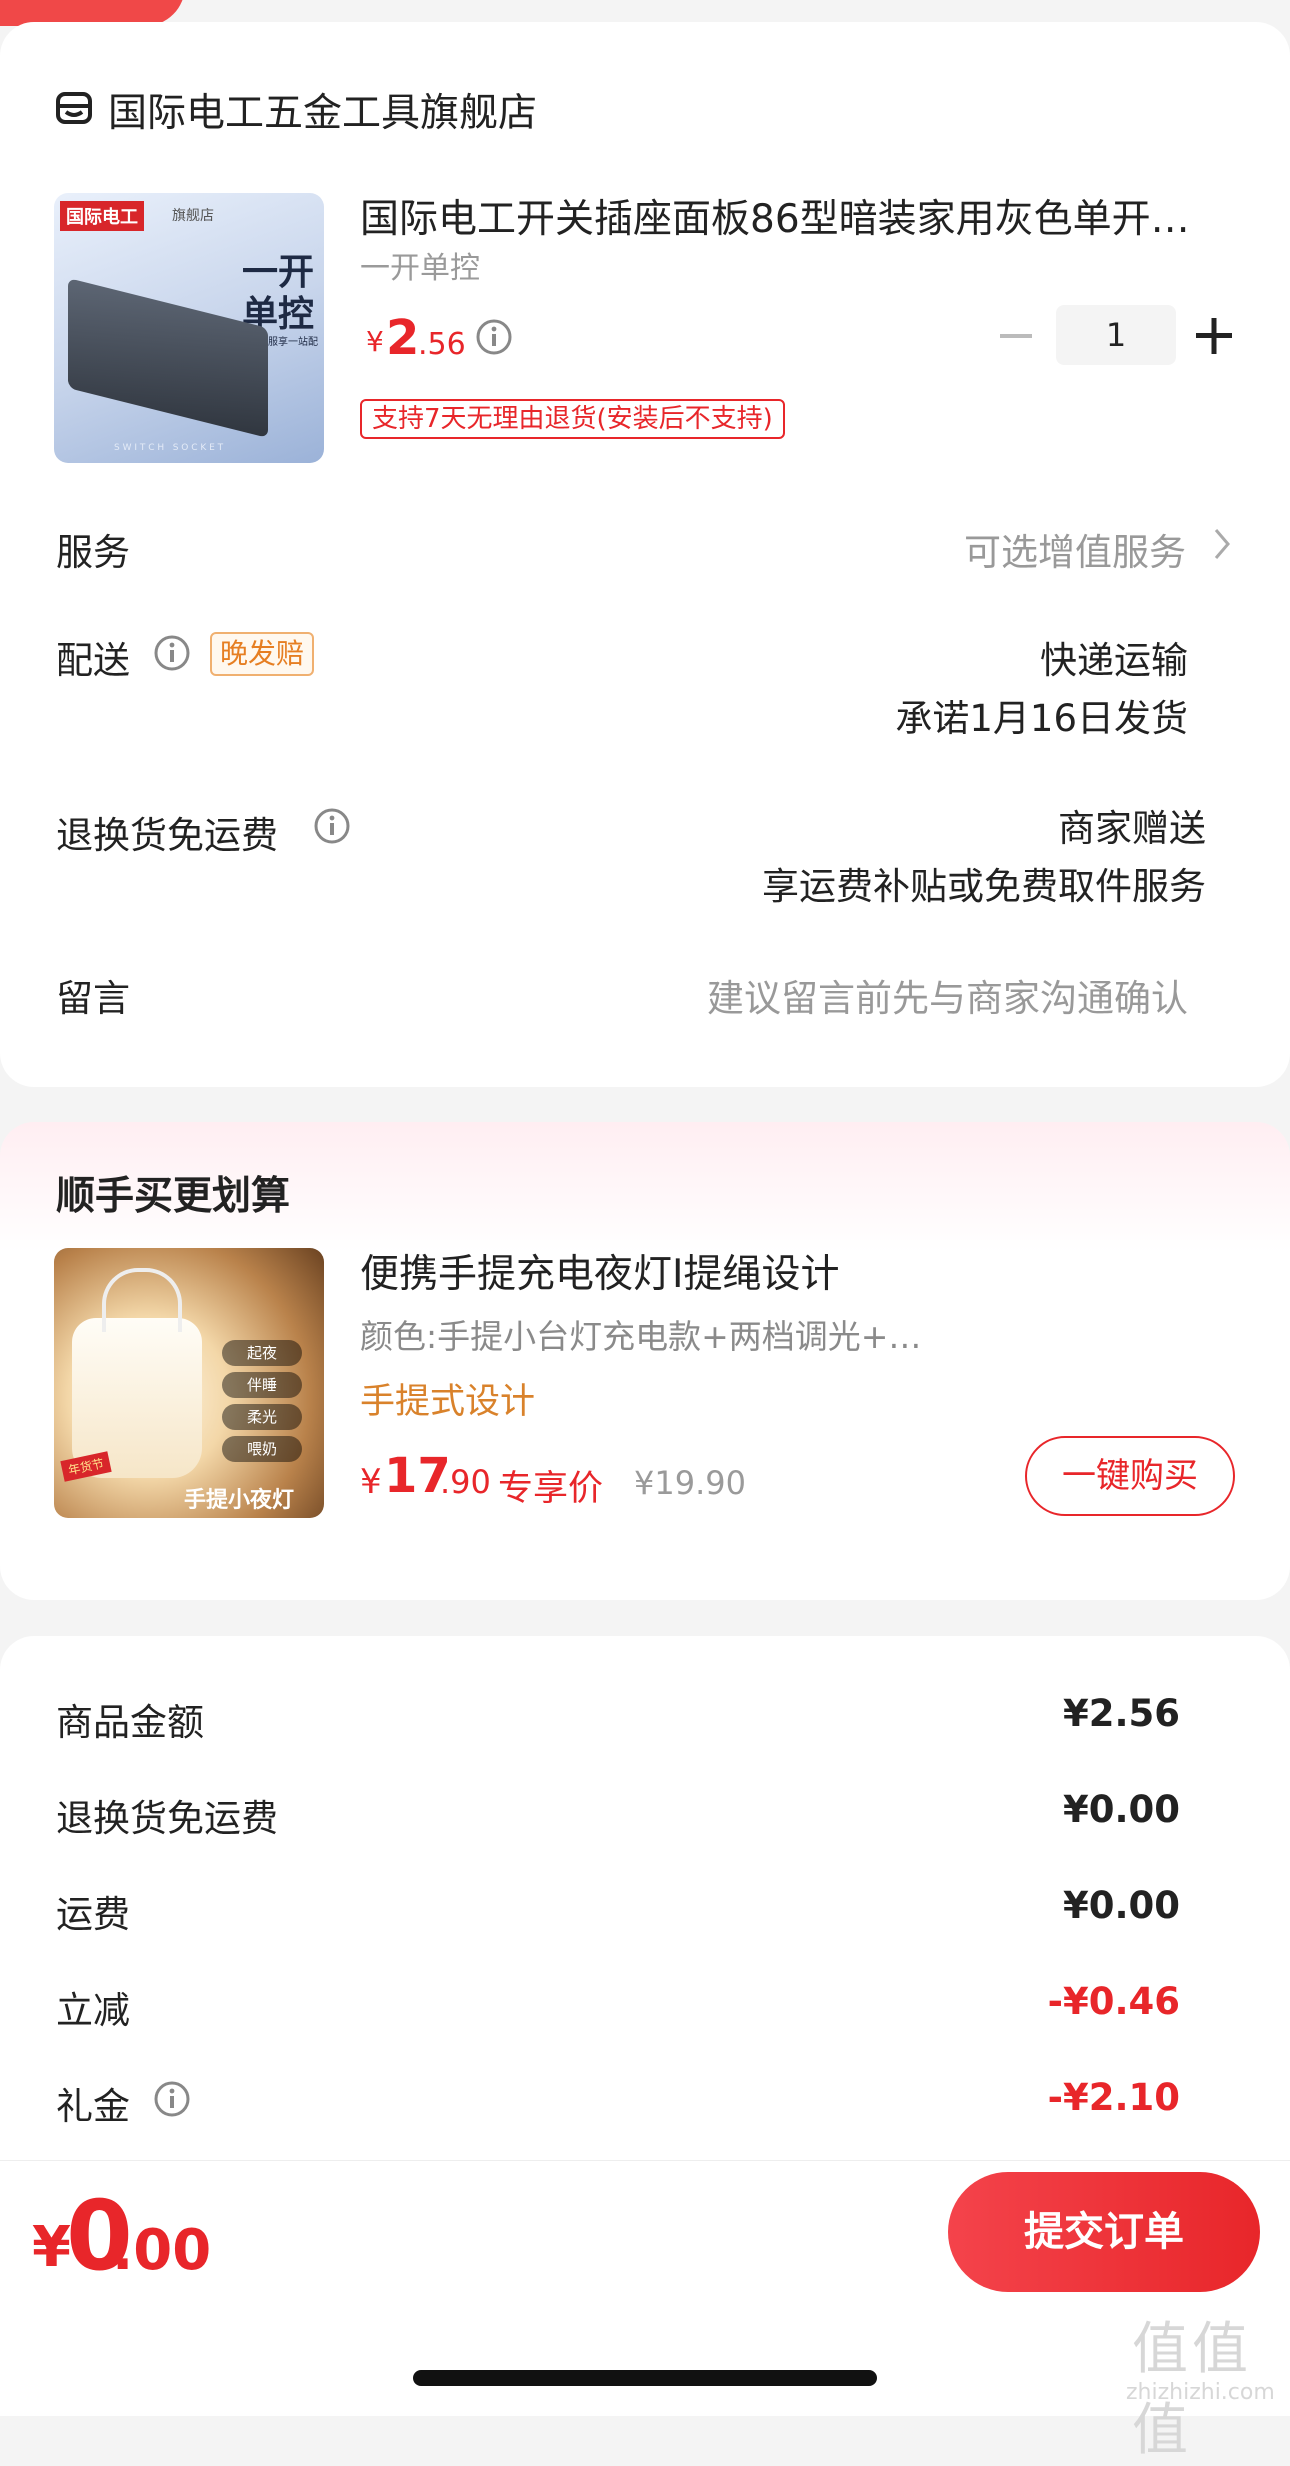  What do you see at coordinates (262, 654) in the screenshot?
I see `late-compensation-tag: 晚发赔` at bounding box center [262, 654].